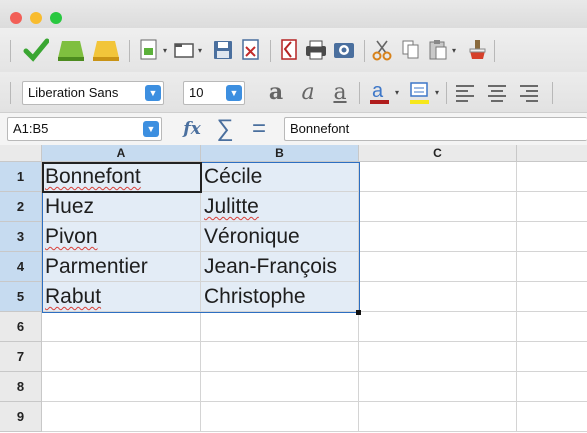  Describe the element at coordinates (225, 129) in the screenshot. I see `sum-icon: ∑` at that location.